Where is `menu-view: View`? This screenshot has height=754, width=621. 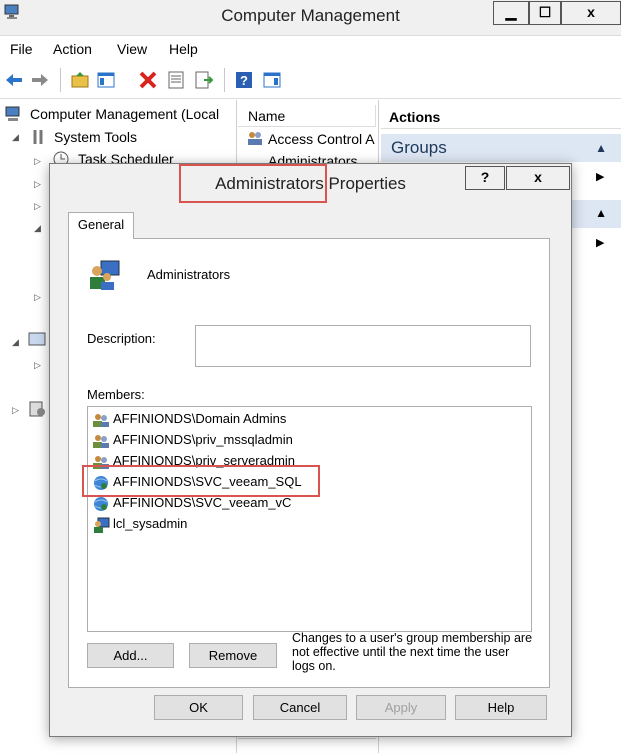
menu-view: View is located at coordinates (132, 49).